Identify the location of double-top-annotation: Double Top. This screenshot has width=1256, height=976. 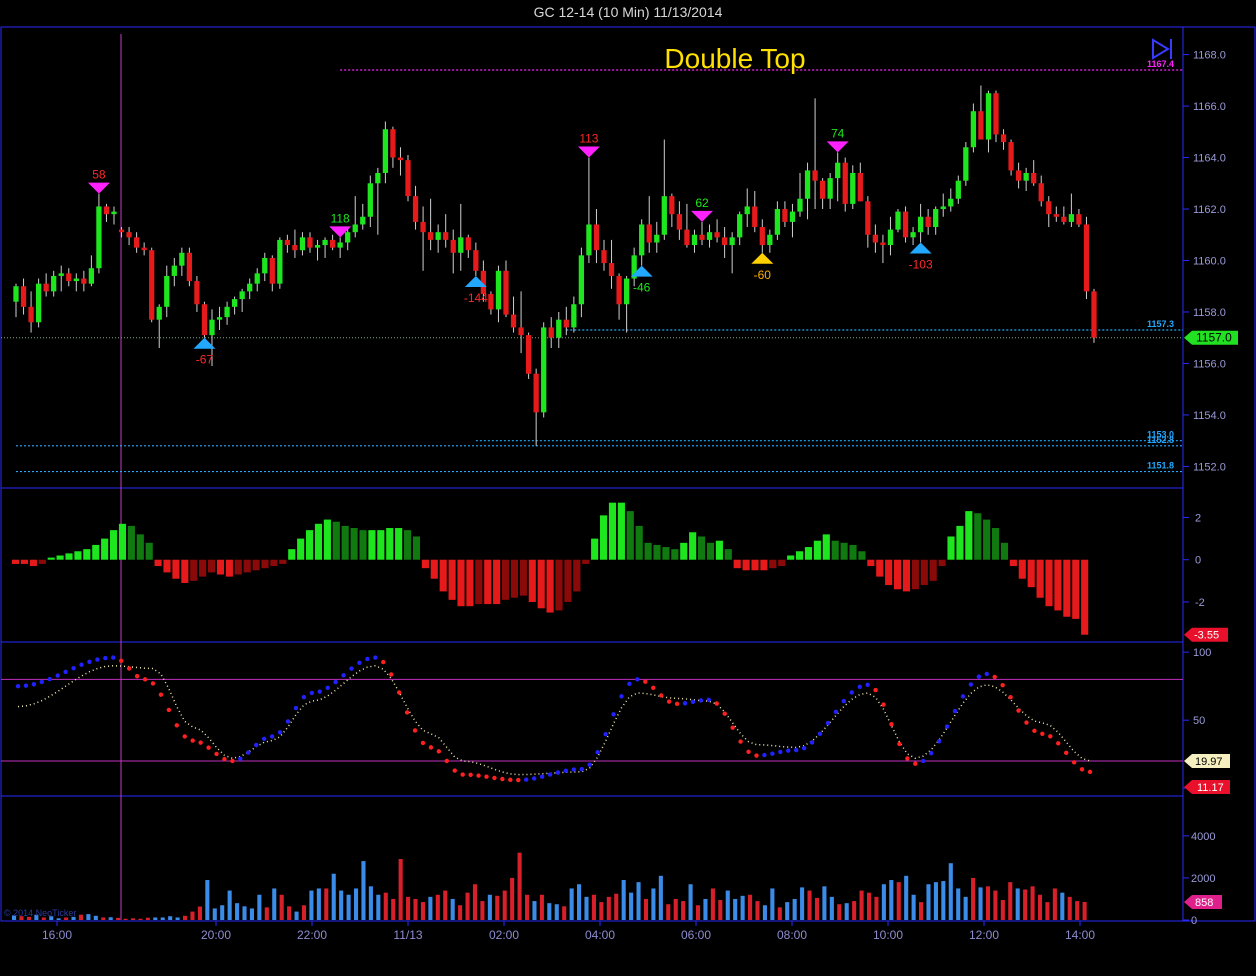
(734, 58).